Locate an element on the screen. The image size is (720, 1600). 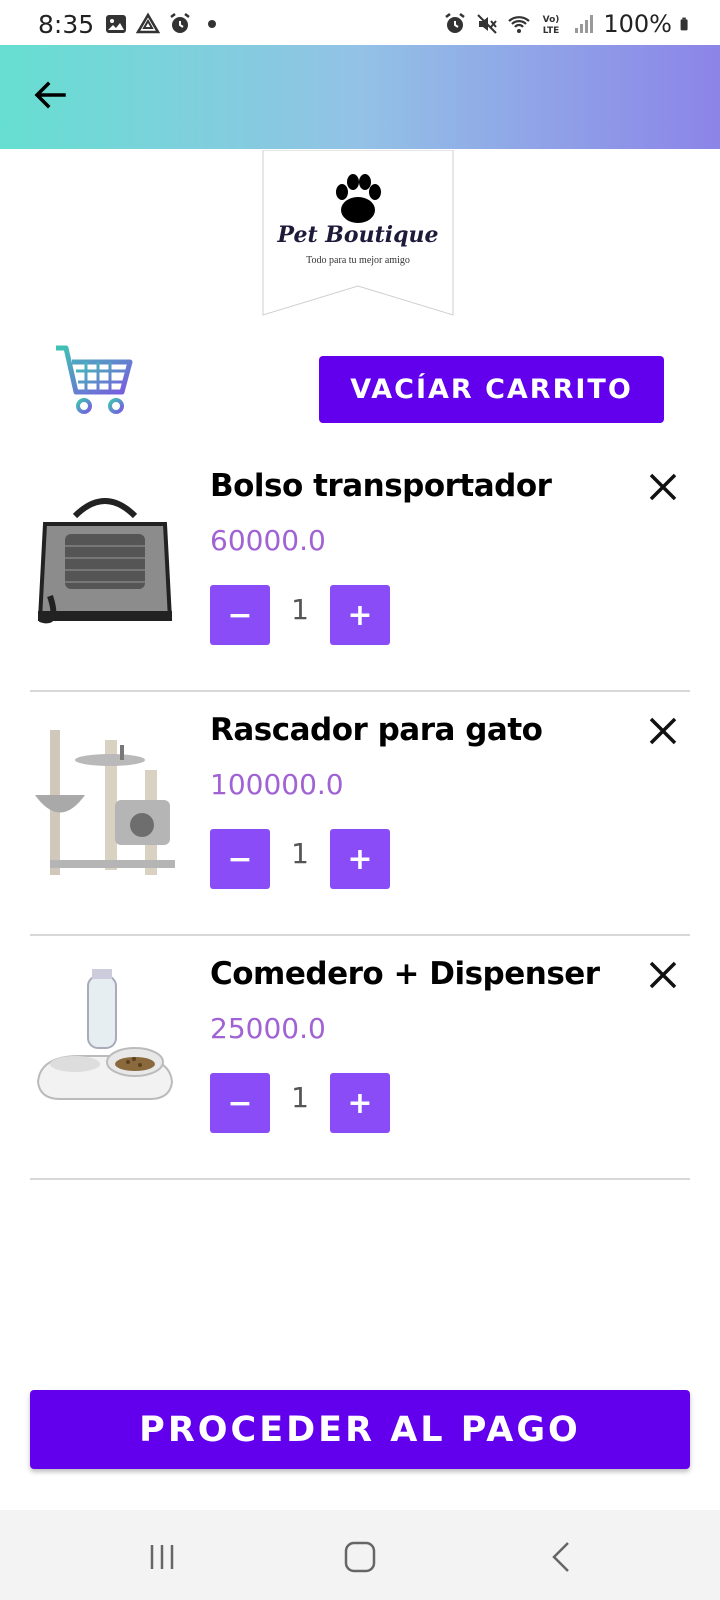
status-bar: 8:35 Vo) LTE 100% is located at coordinates (360, 24).